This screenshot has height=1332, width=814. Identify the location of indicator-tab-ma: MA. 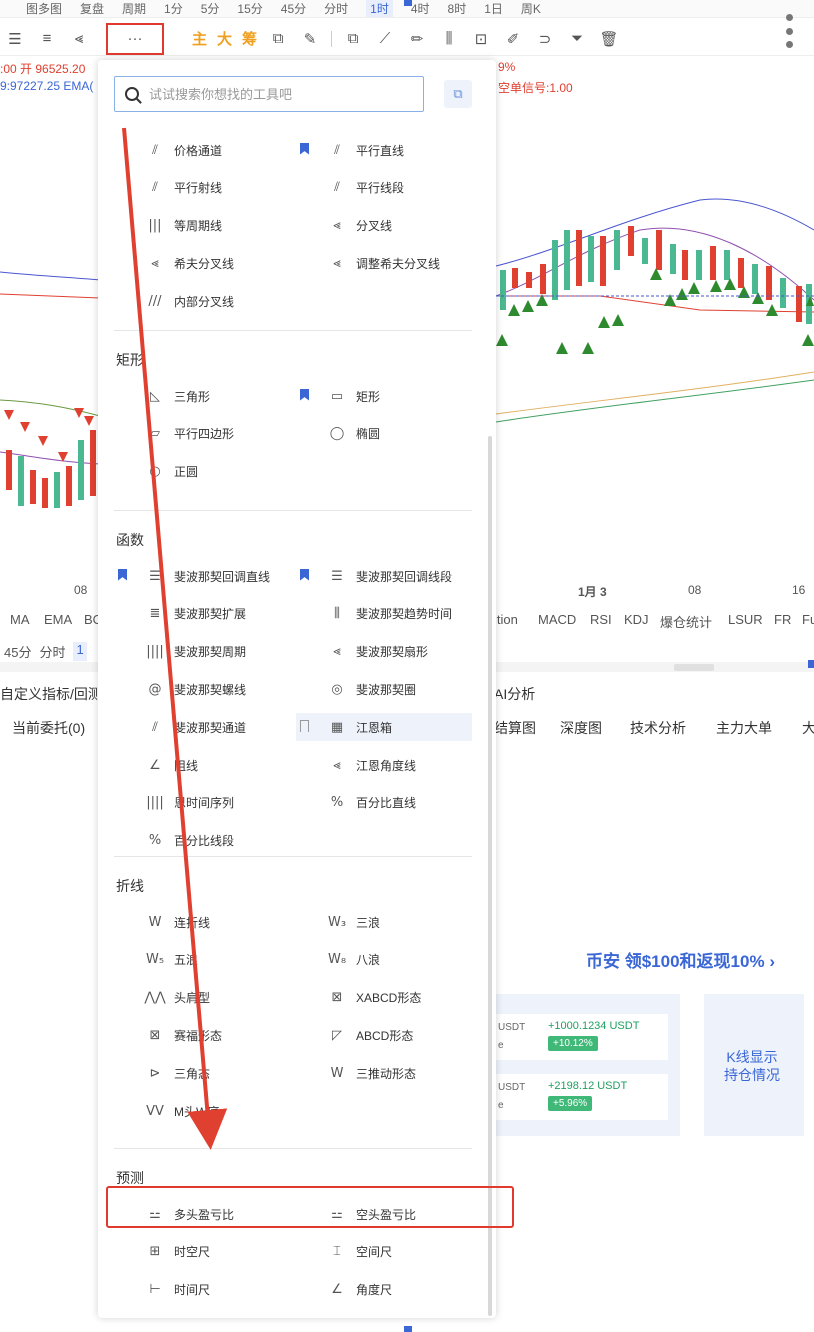
(20, 619).